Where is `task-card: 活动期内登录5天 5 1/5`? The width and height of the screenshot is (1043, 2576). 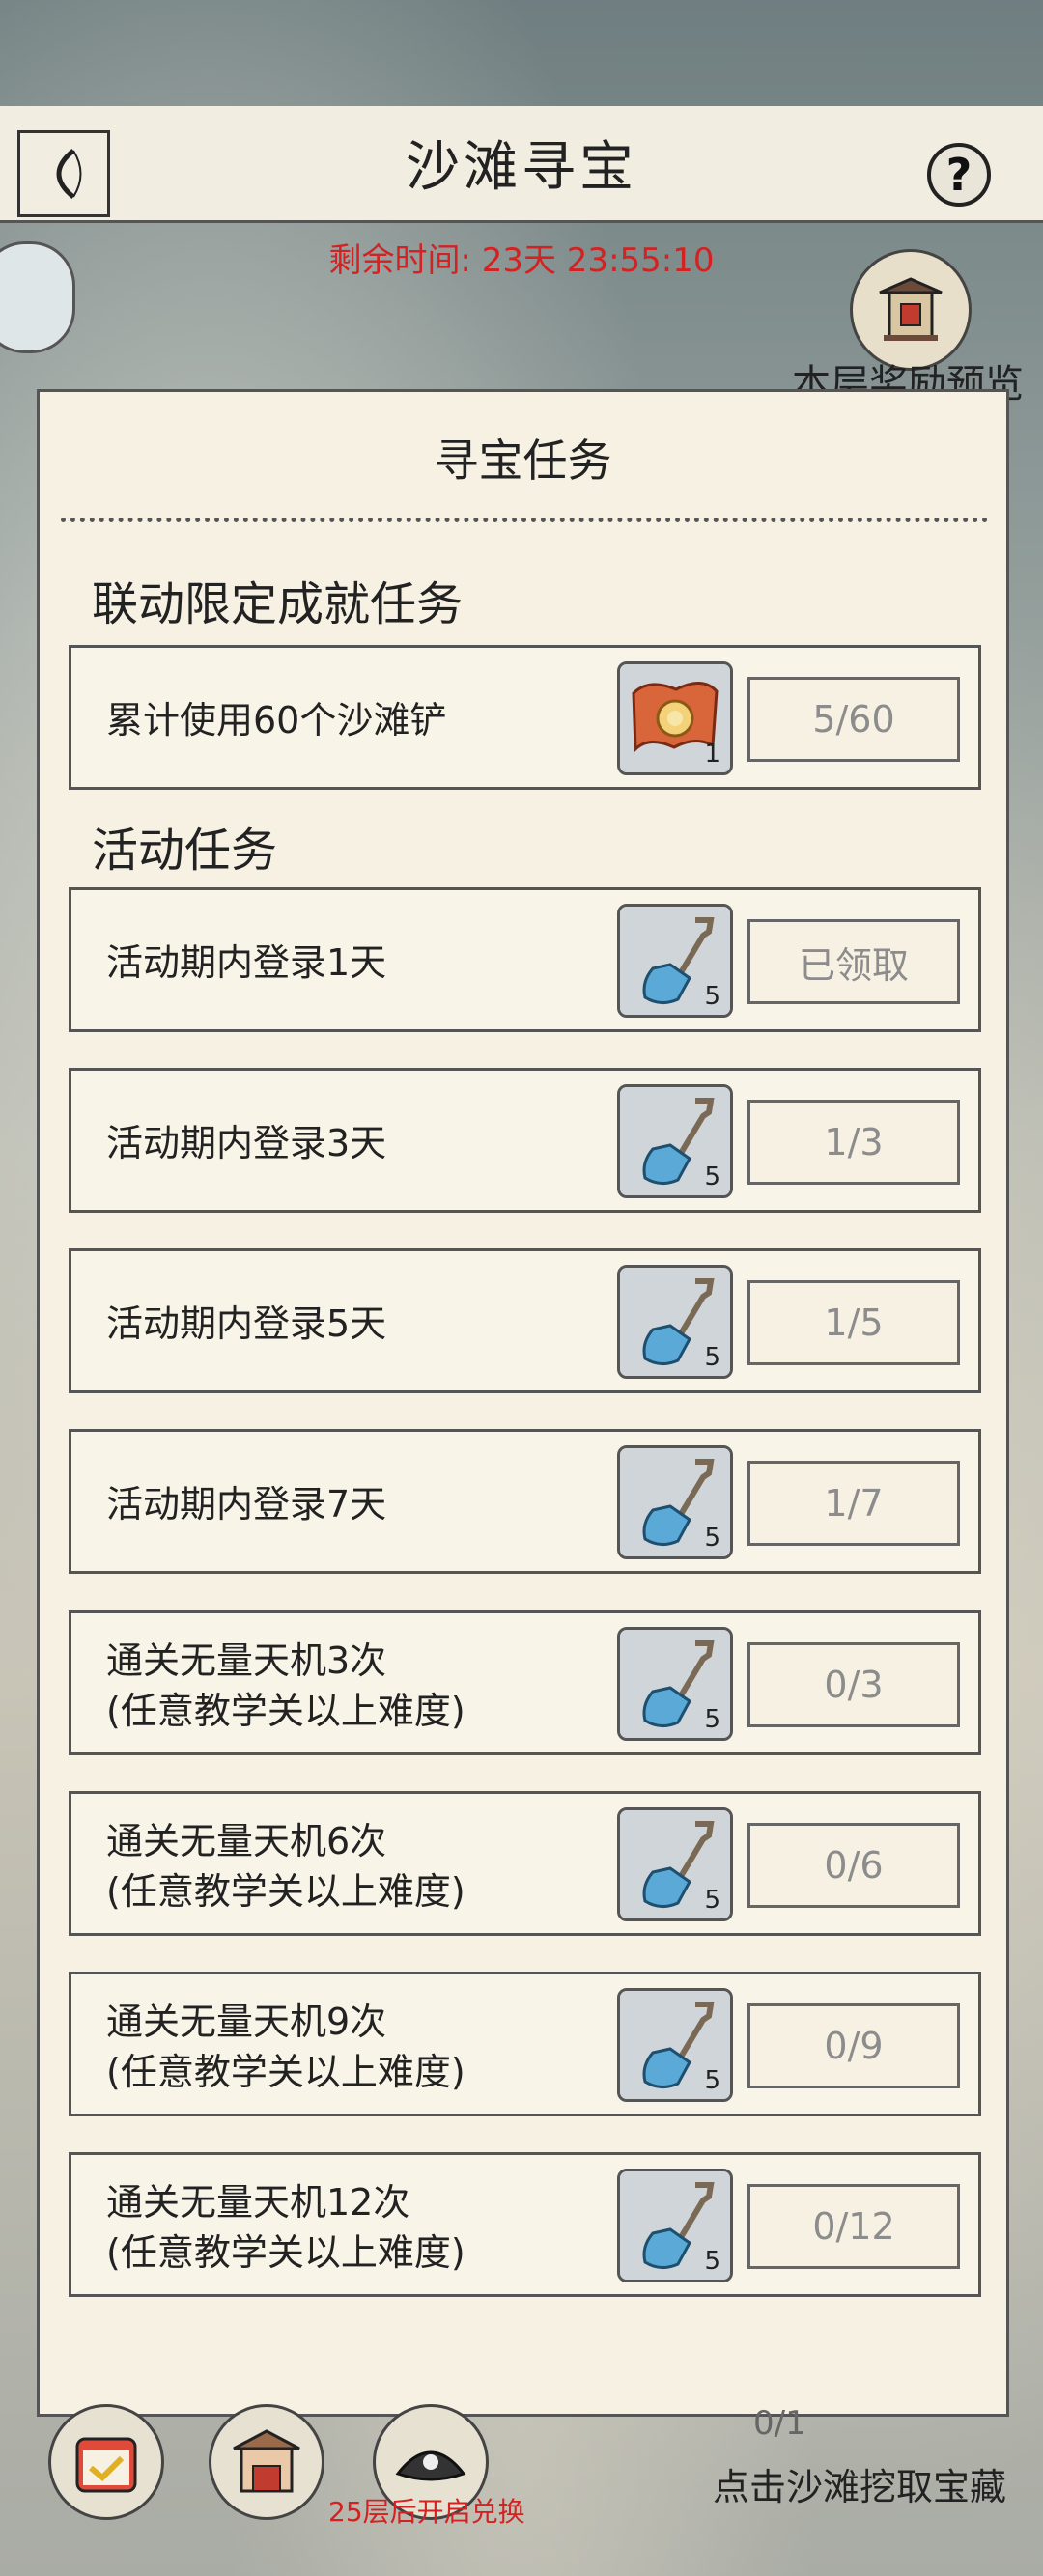
task-card: 活动期内登录5天 5 1/5 is located at coordinates (525, 1321).